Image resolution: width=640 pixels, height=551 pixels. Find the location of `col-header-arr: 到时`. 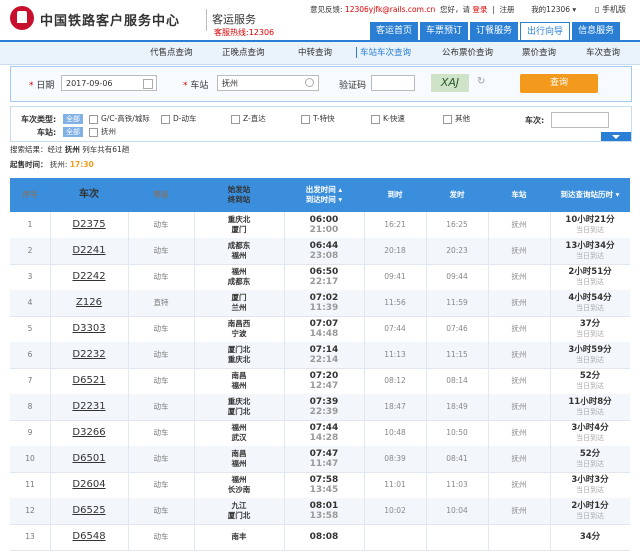

col-header-arr: 到时 is located at coordinates (395, 194).